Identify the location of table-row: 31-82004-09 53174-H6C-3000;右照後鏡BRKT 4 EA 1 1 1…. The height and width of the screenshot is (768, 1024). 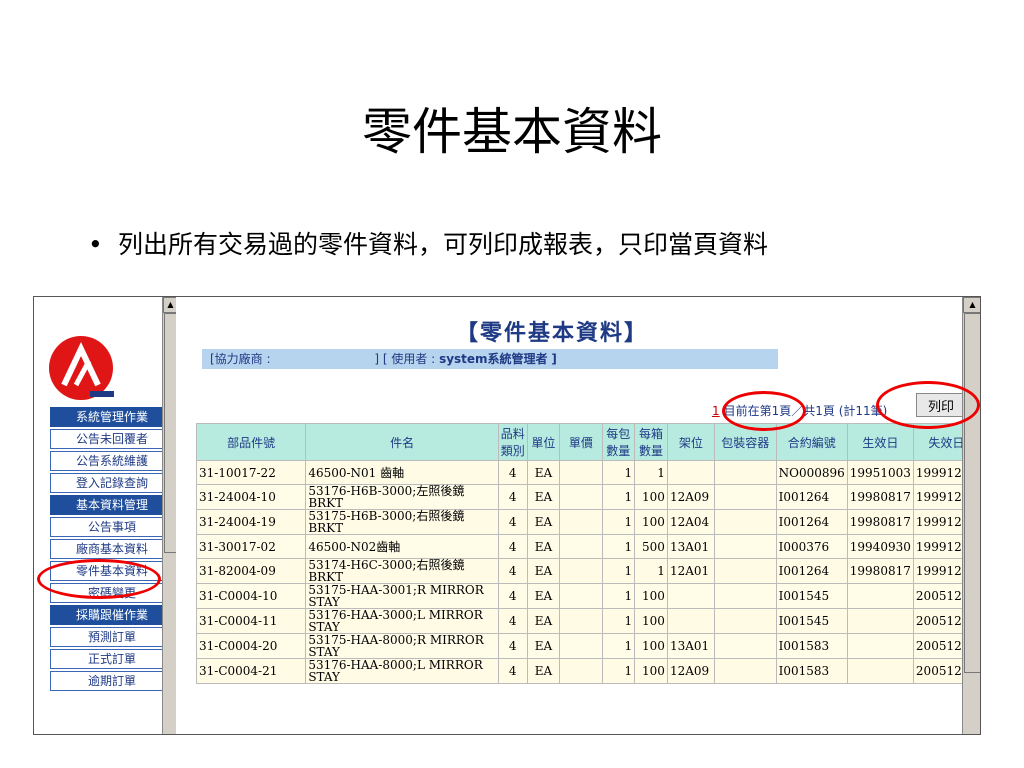
(587, 571).